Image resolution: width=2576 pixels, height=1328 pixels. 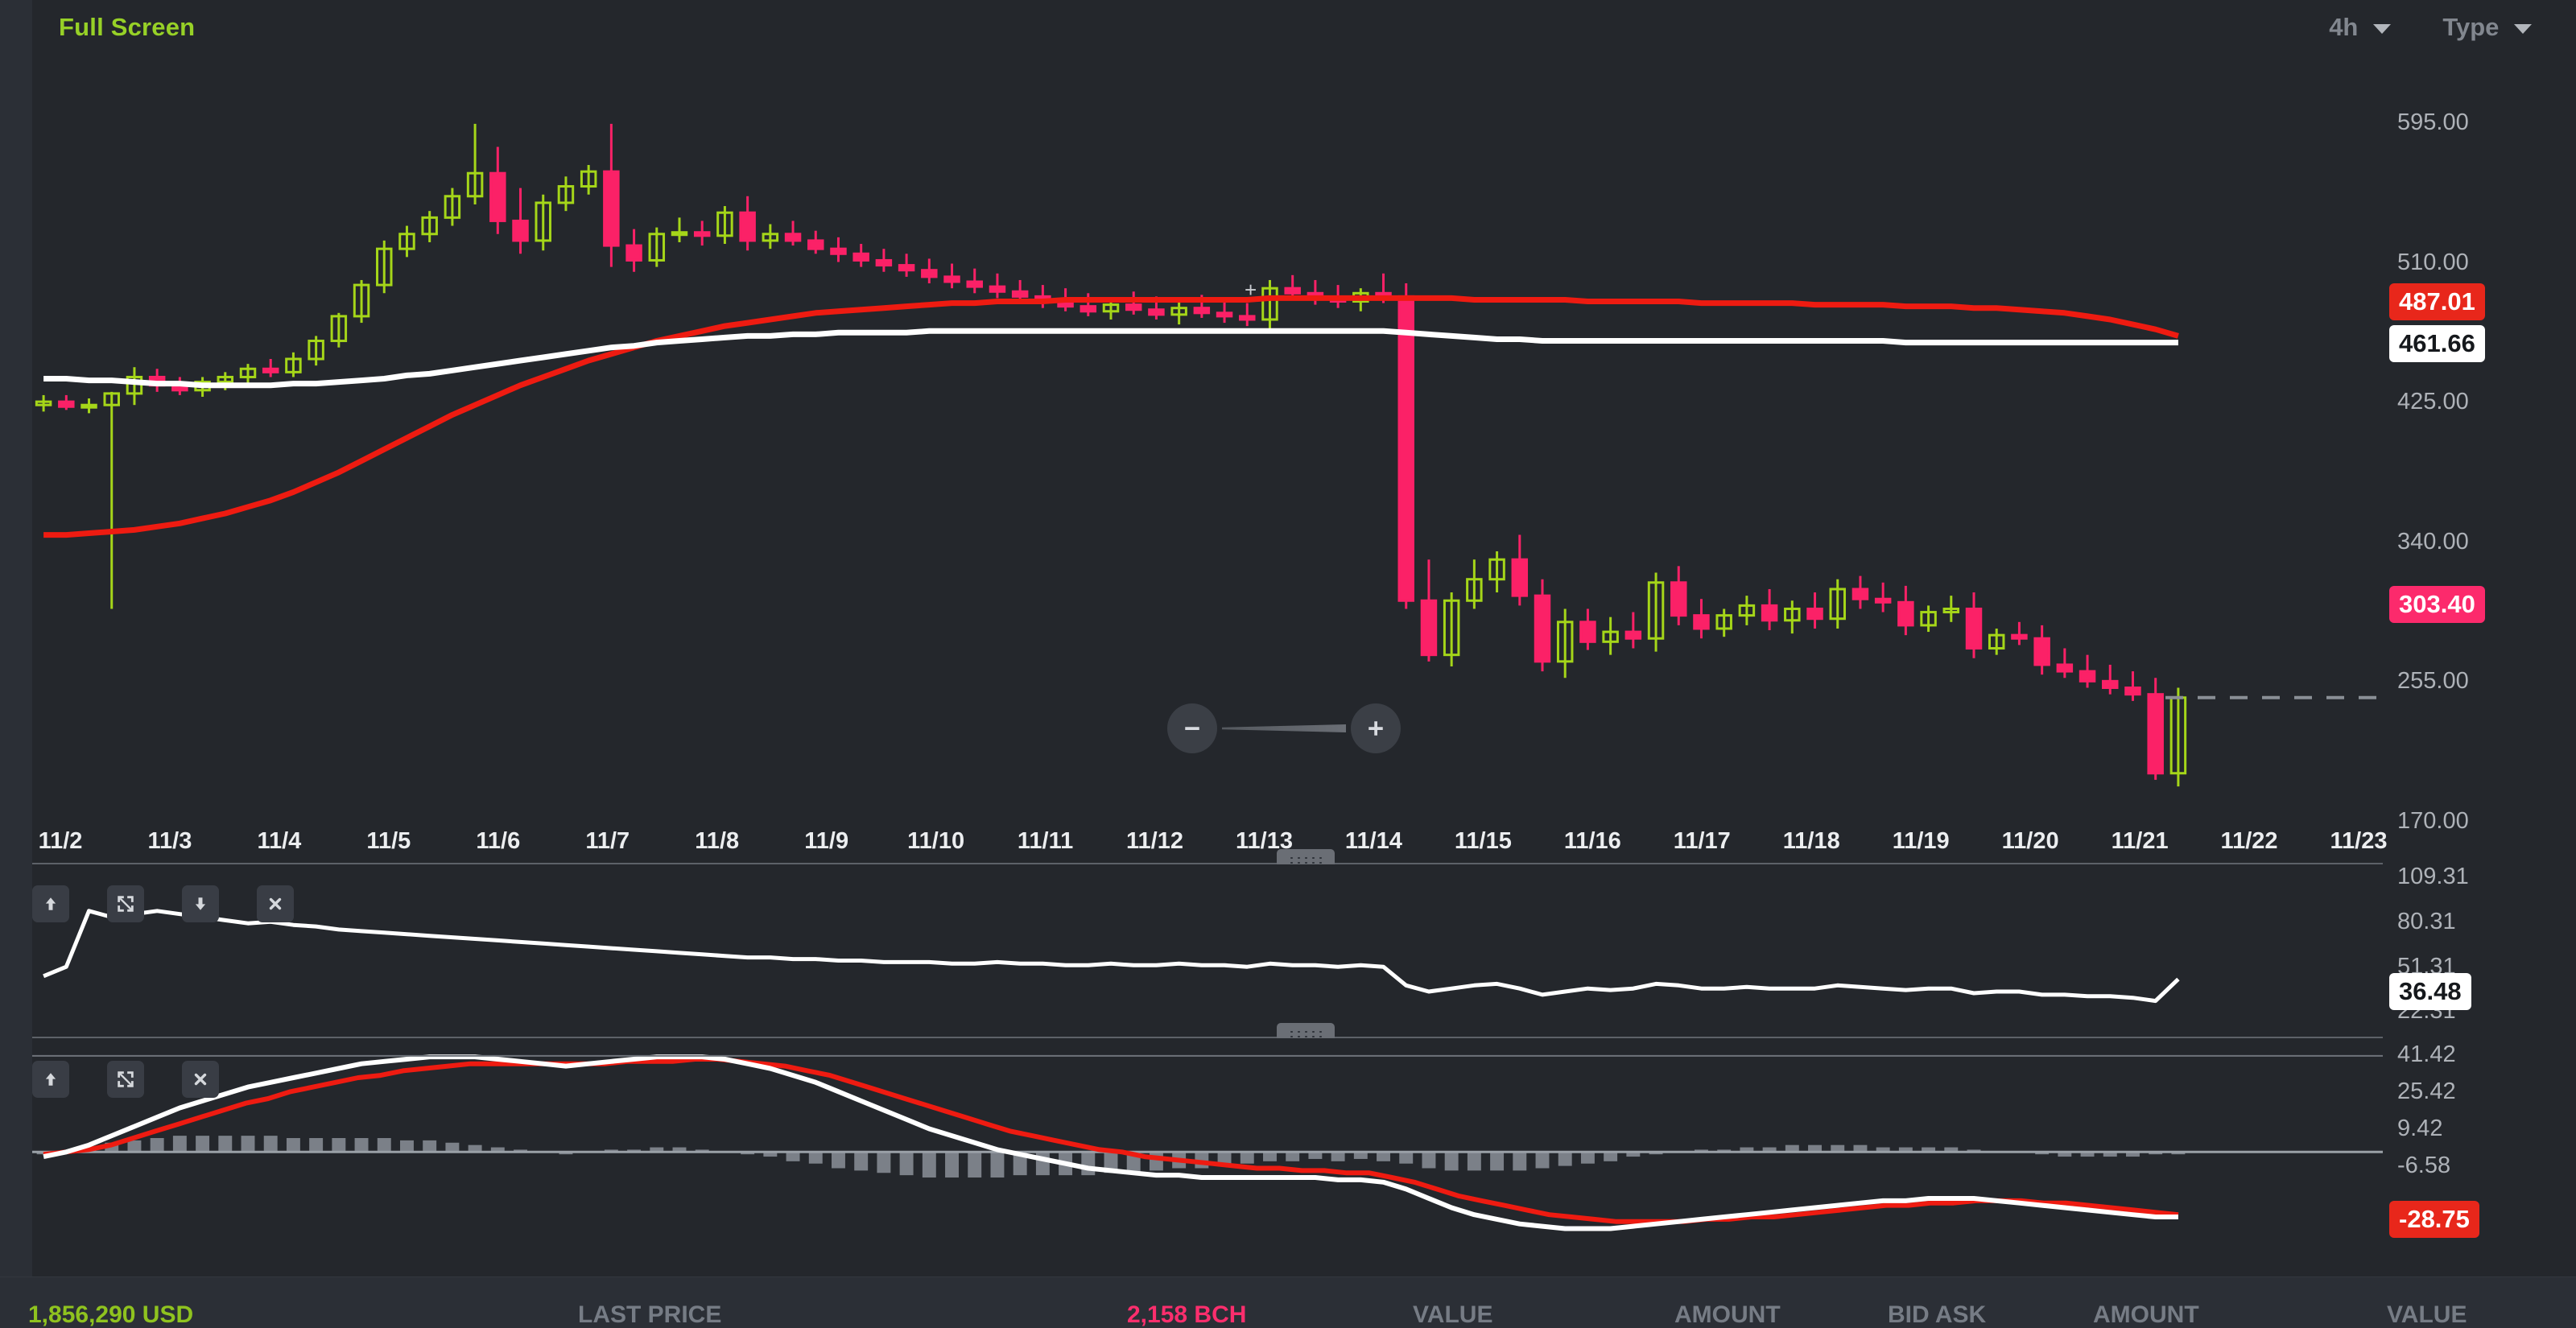 I want to click on left-rail, so click(x=16, y=664).